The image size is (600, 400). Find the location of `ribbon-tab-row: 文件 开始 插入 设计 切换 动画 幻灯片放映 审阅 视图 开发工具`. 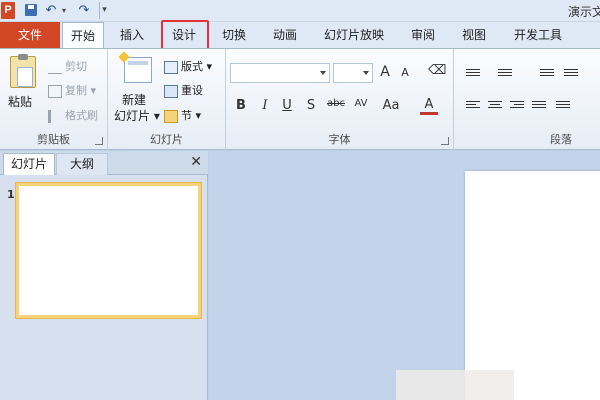

ribbon-tab-row: 文件 开始 插入 设计 切换 动画 幻灯片放映 审阅 视图 开发工具 is located at coordinates (300, 35).